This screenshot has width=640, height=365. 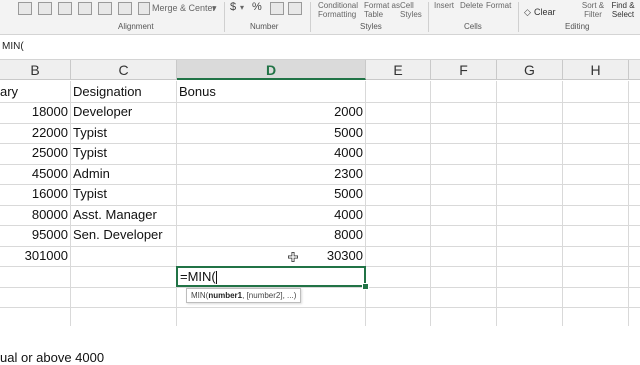 What do you see at coordinates (444, 5) in the screenshot?
I see `insert-button: Insert` at bounding box center [444, 5].